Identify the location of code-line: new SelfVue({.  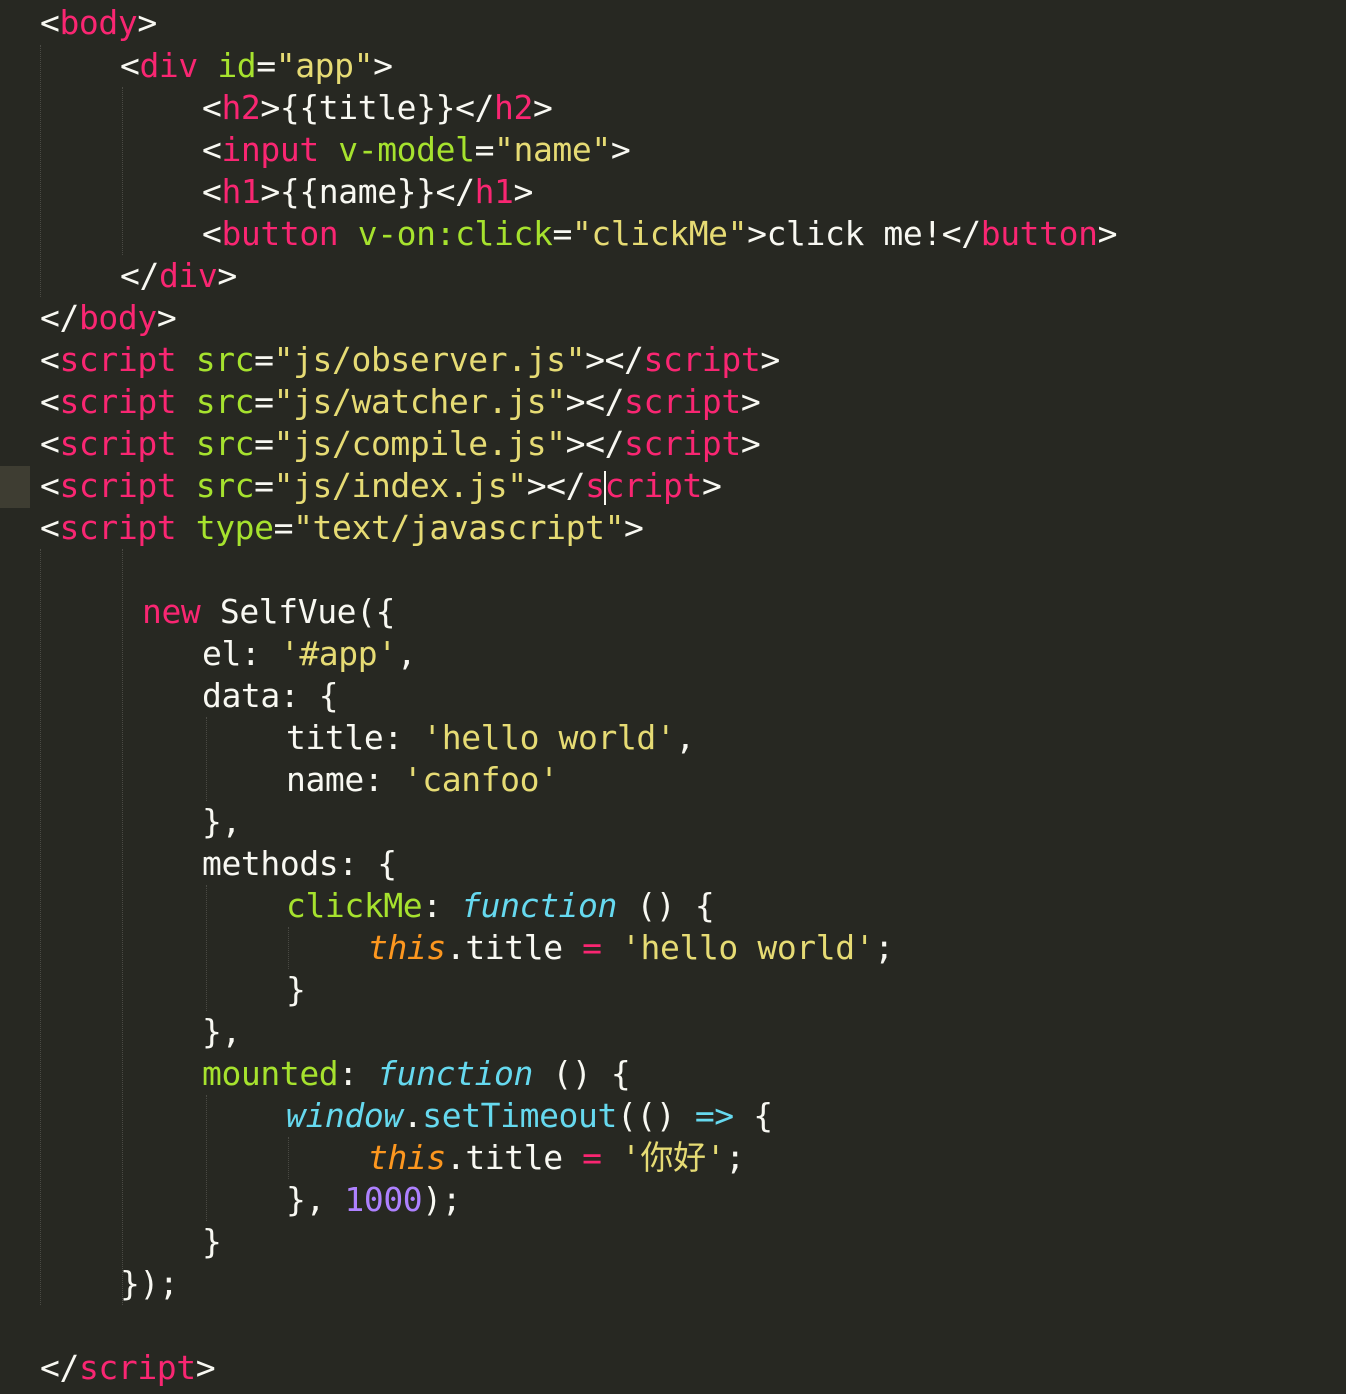
(268, 612).